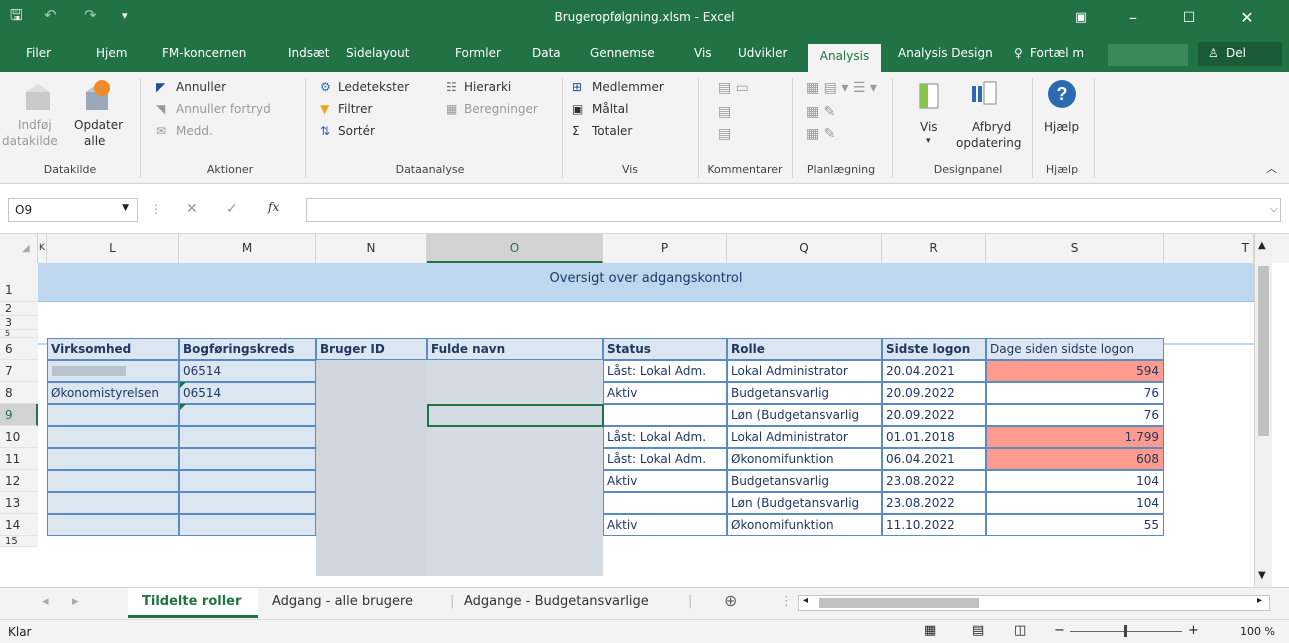 The height and width of the screenshot is (643, 1289). I want to click on table-header-cell: Dage siden sidste logon, so click(1075, 349).